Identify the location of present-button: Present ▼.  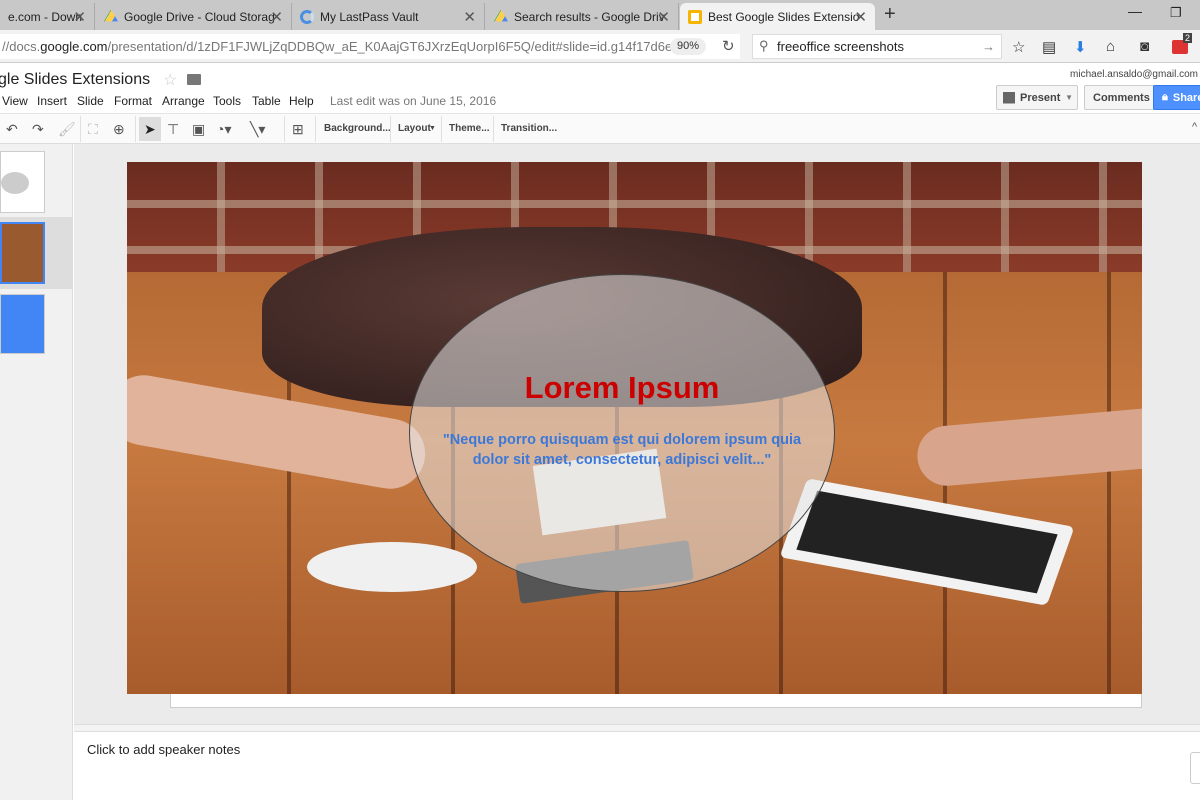
(1037, 97).